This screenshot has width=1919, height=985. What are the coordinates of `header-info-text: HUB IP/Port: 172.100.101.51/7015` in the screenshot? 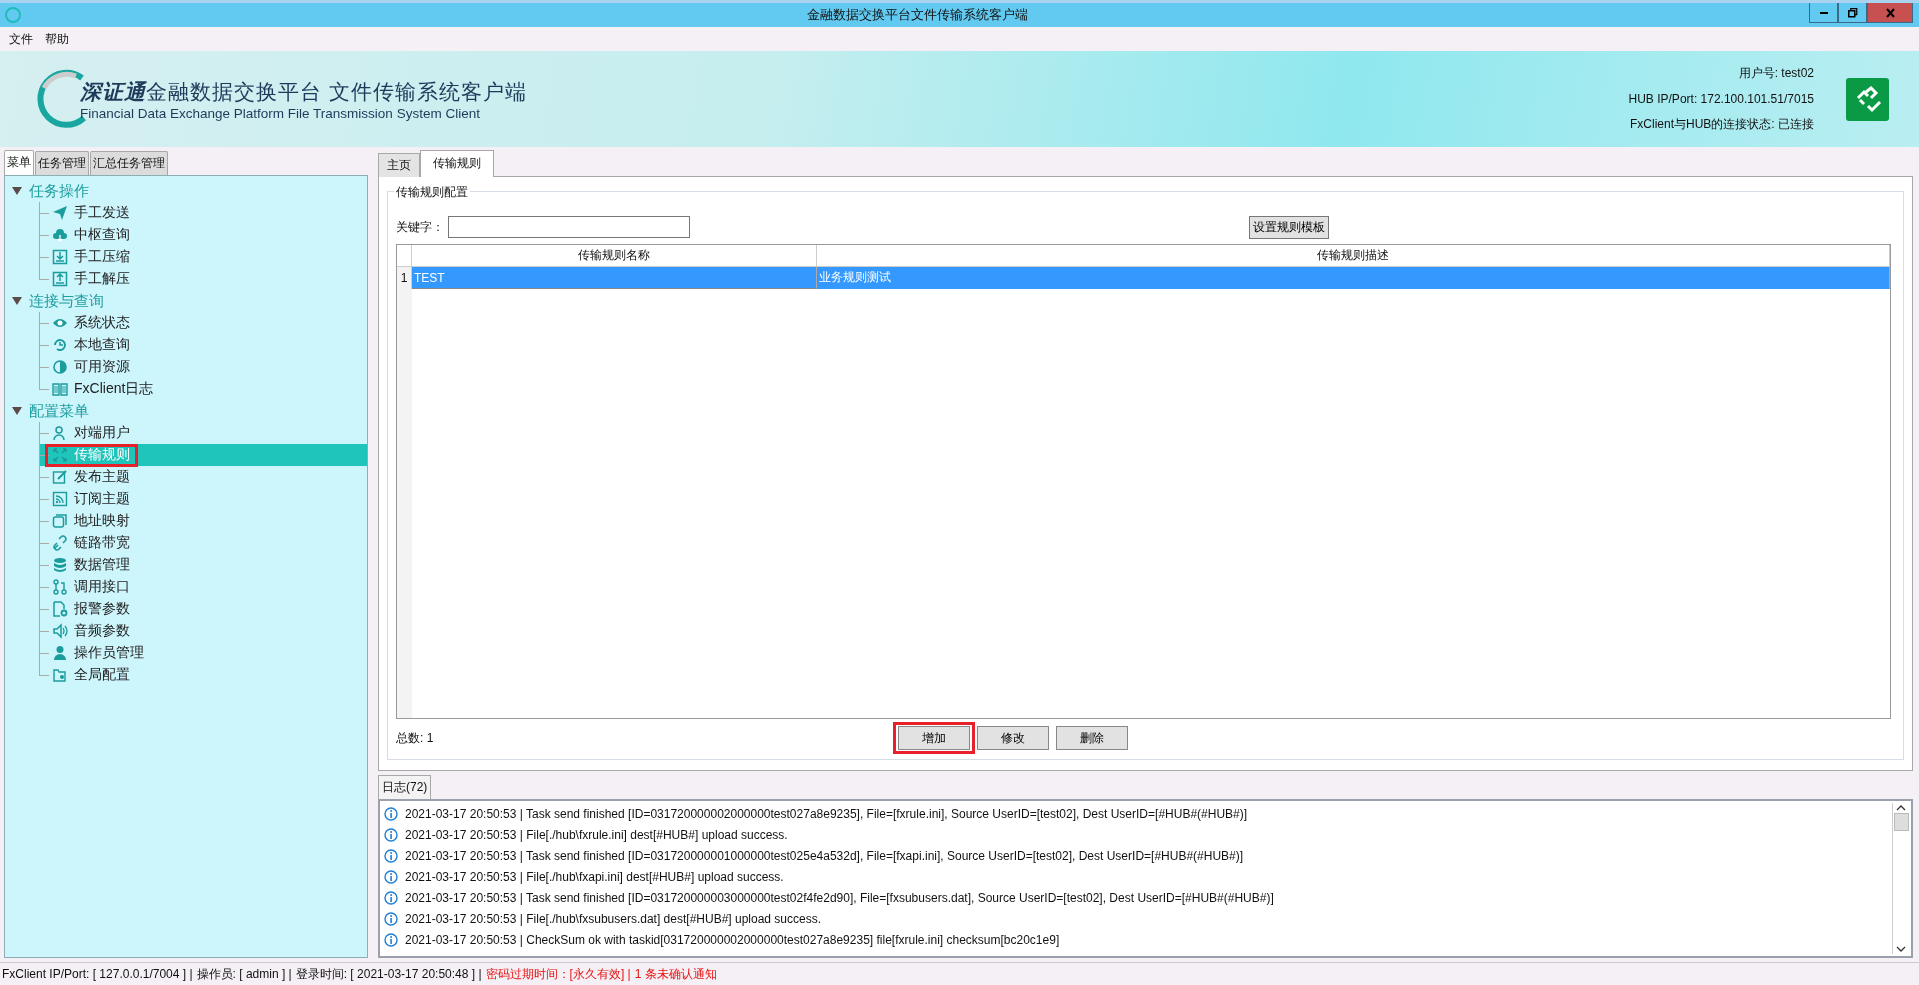 It's located at (1721, 99).